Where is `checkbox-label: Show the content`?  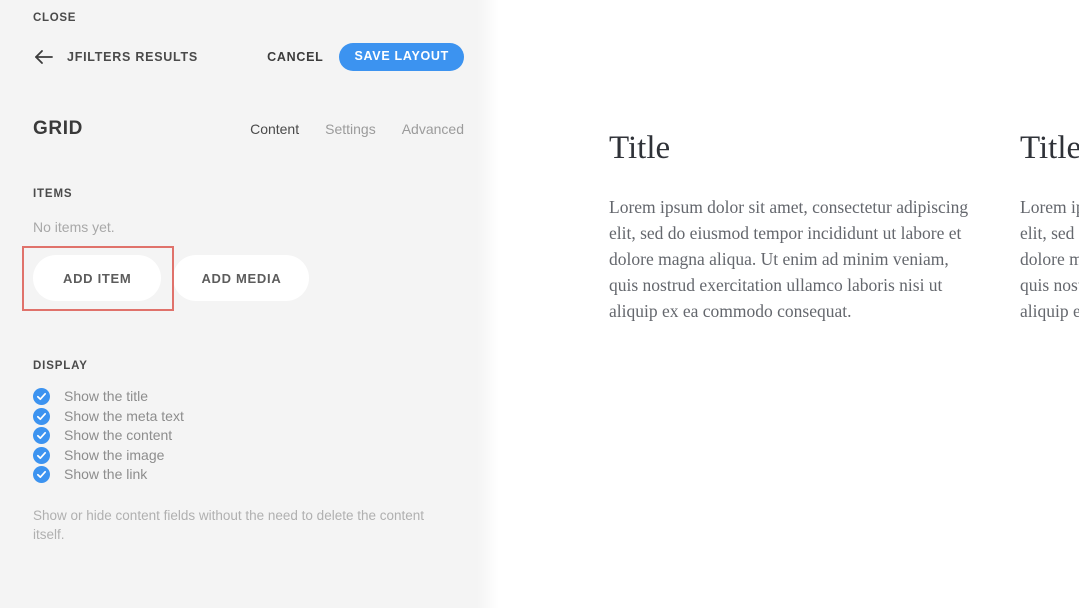 checkbox-label: Show the content is located at coordinates (118, 435).